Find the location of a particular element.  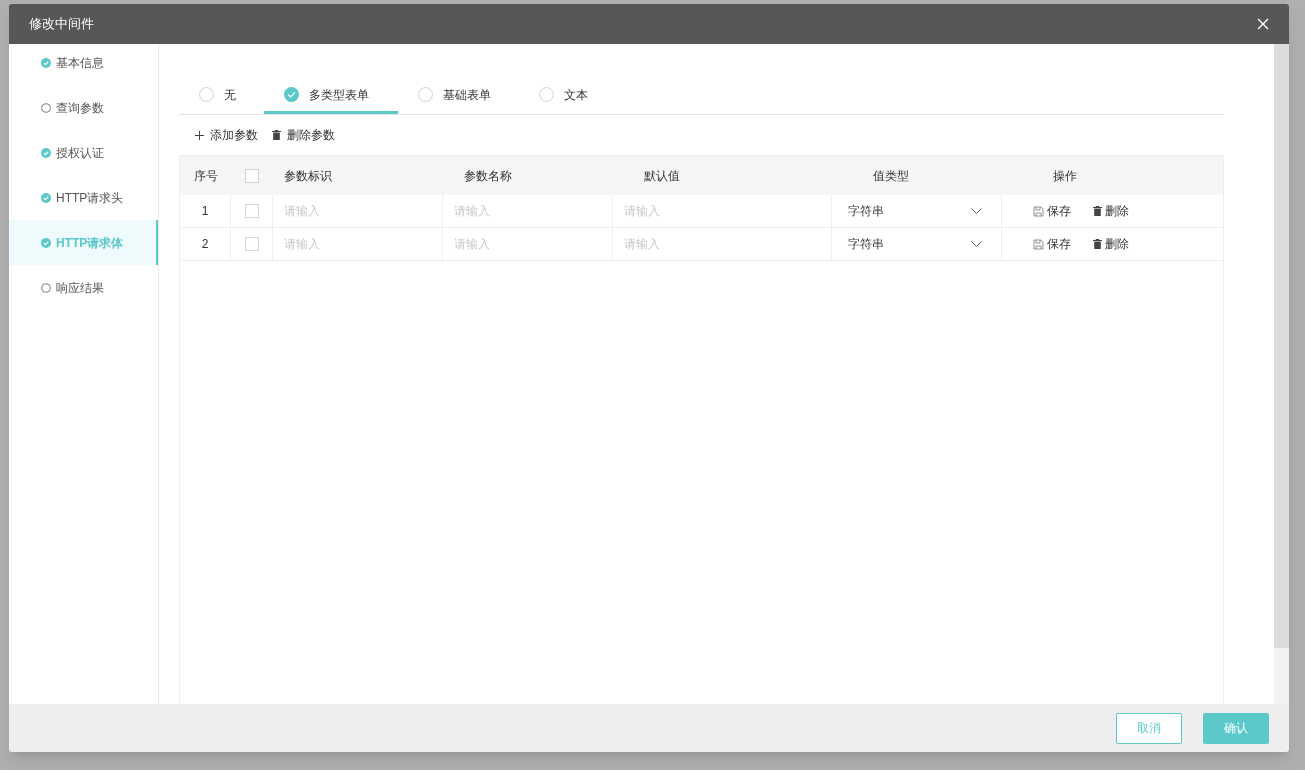

delete-params-button: 删除参数 is located at coordinates (303, 135).